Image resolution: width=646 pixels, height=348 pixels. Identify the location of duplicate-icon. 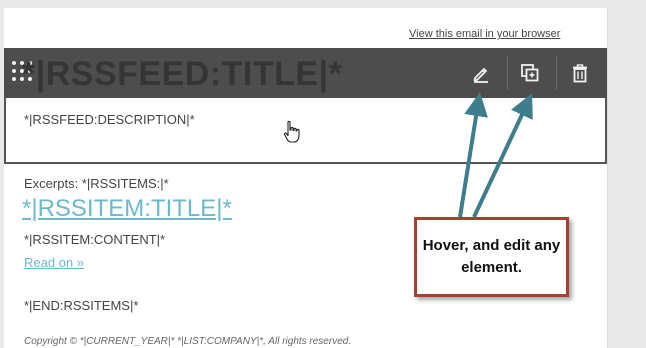
(530, 73).